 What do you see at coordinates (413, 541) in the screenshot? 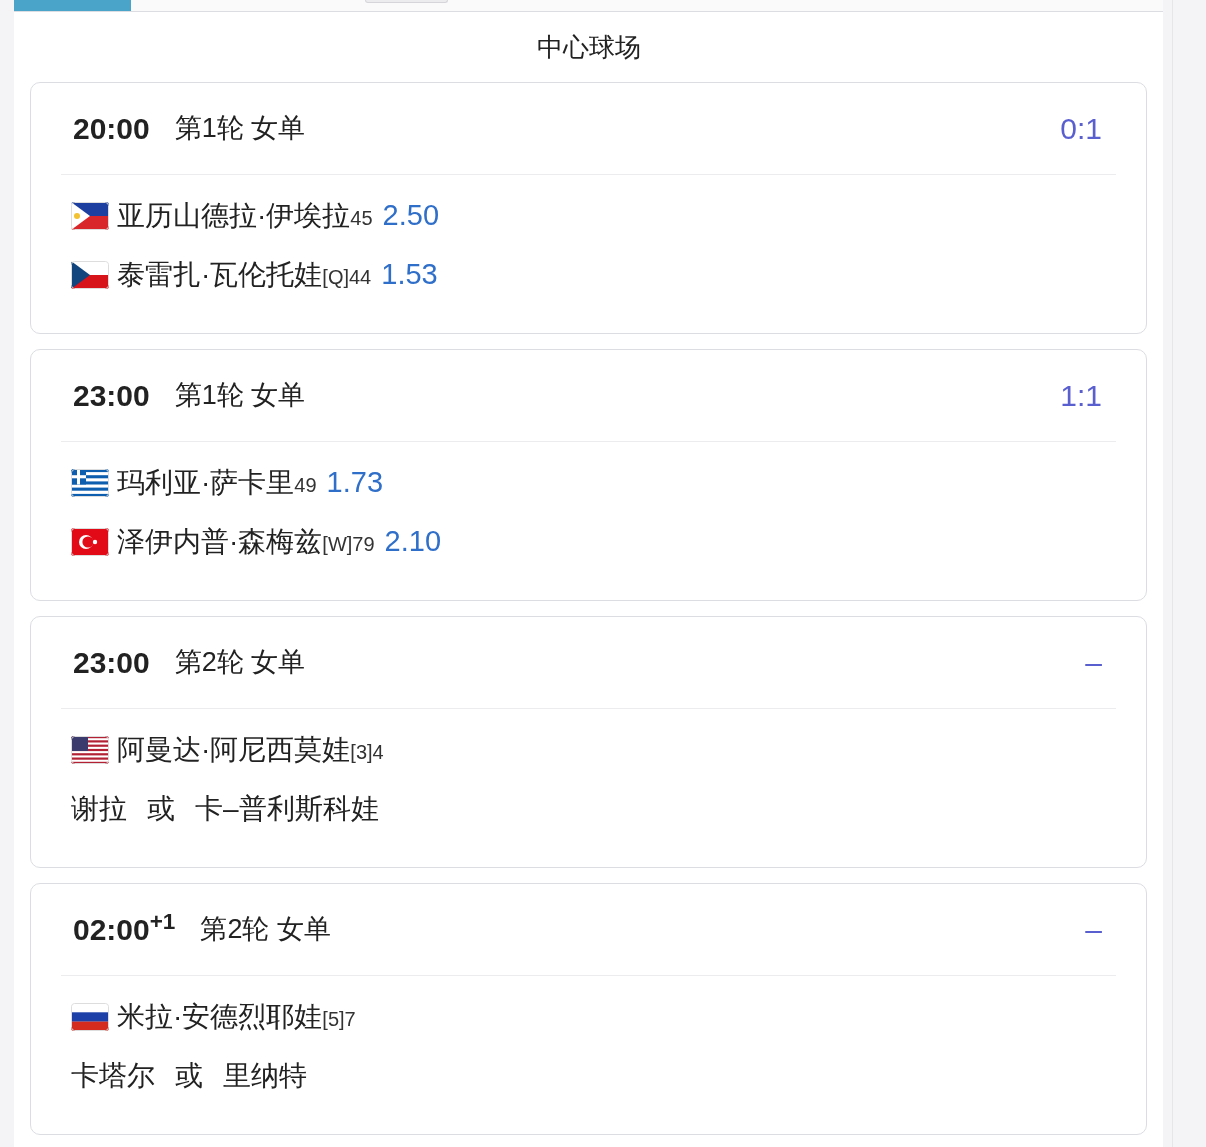
I see `odds-value: 2.10` at bounding box center [413, 541].